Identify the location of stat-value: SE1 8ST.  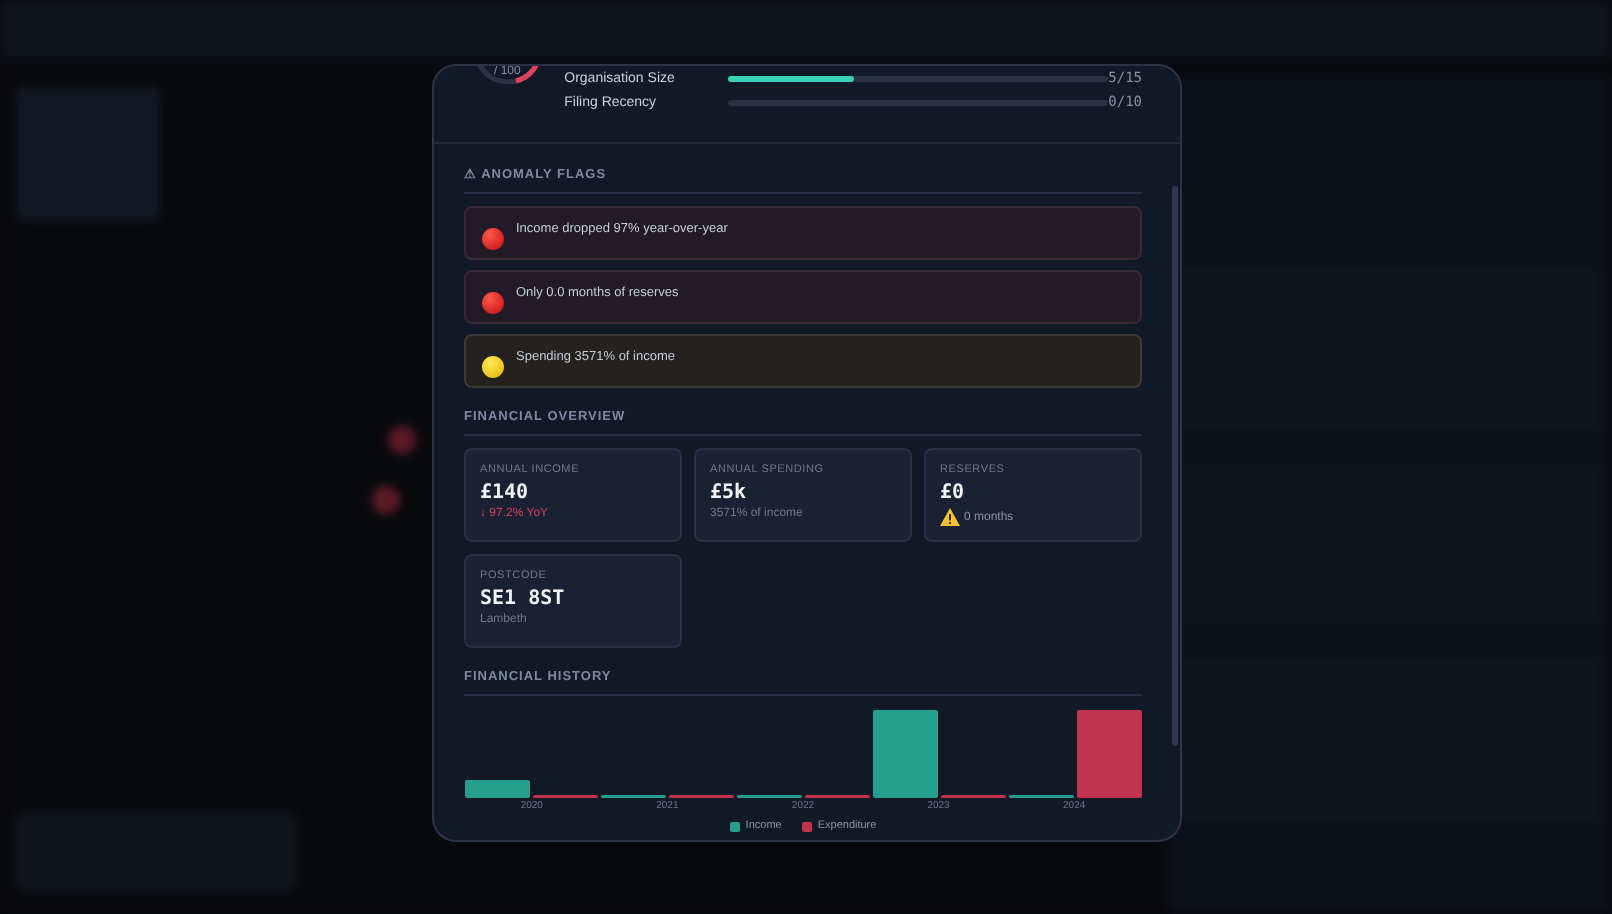
(523, 599).